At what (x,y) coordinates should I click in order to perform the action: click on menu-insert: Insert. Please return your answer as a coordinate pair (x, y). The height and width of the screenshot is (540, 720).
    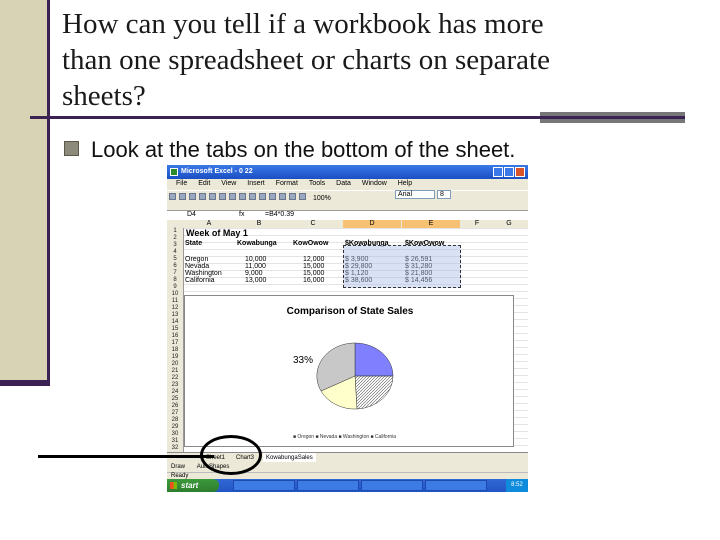
    Looking at the image, I should click on (256, 183).